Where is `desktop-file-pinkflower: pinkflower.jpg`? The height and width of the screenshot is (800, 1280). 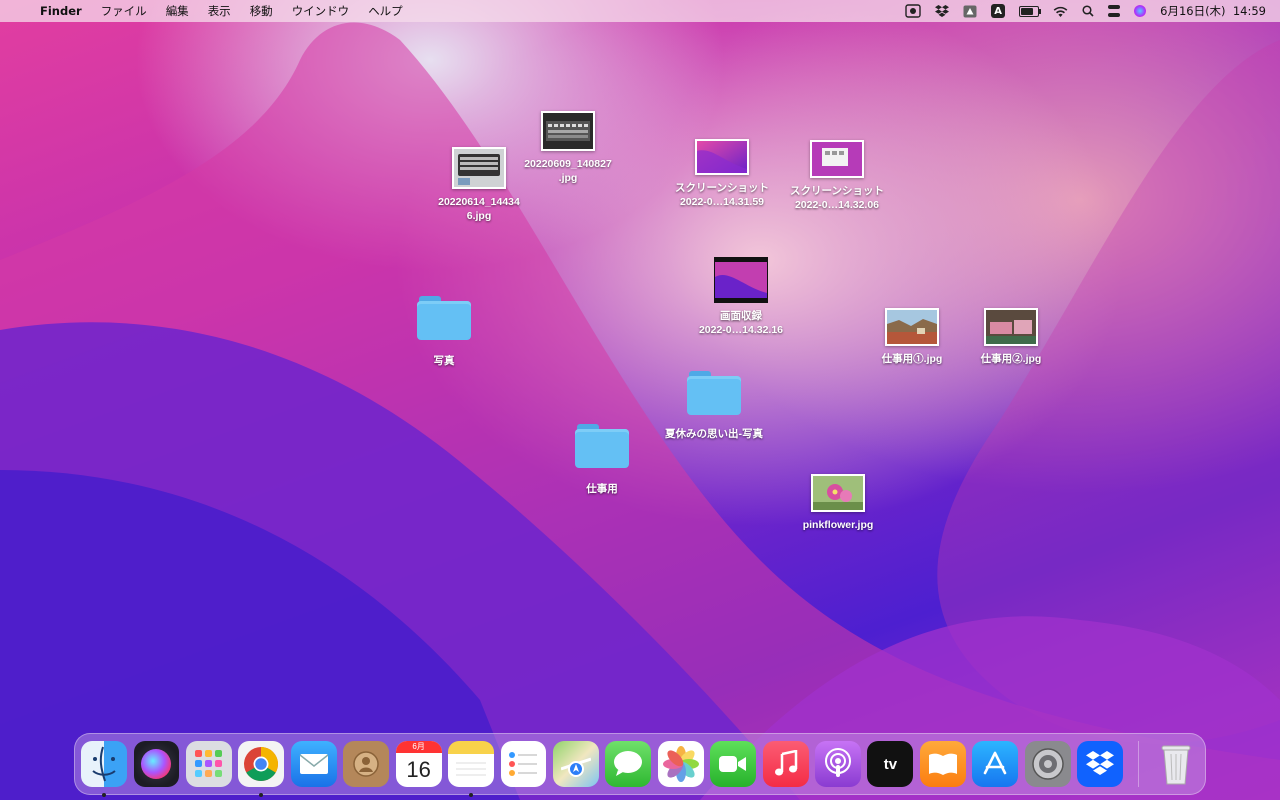 desktop-file-pinkflower: pinkflower.jpg is located at coordinates (838, 503).